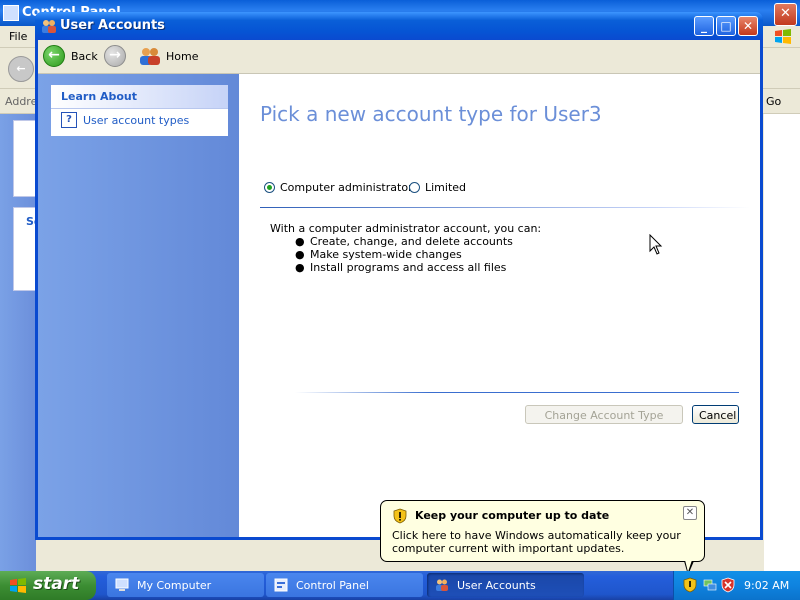 The height and width of the screenshot is (600, 800). I want to click on taskbar-button-control-panel: Control Panel, so click(344, 585).